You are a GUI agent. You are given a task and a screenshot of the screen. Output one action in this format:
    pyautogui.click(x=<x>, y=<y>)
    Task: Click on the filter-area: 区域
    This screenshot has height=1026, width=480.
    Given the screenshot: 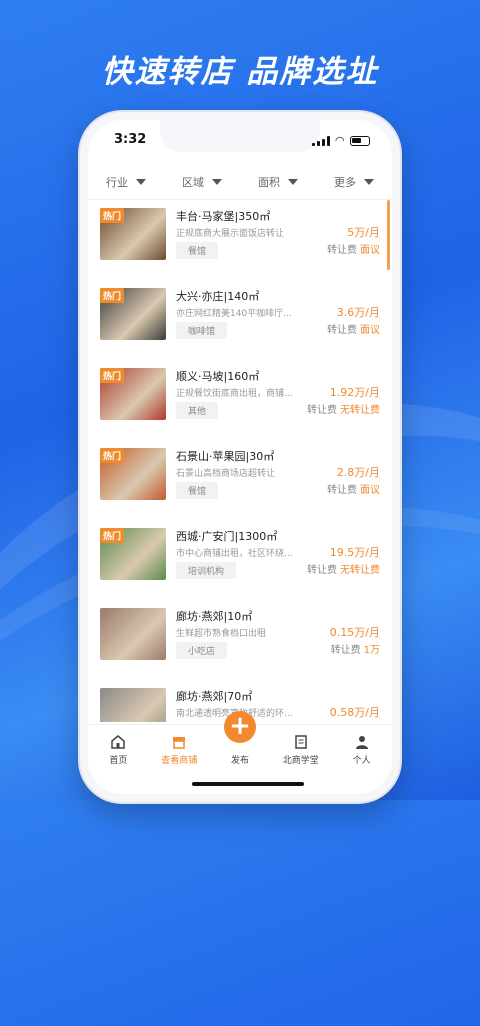 What is the action you would take?
    pyautogui.click(x=202, y=181)
    